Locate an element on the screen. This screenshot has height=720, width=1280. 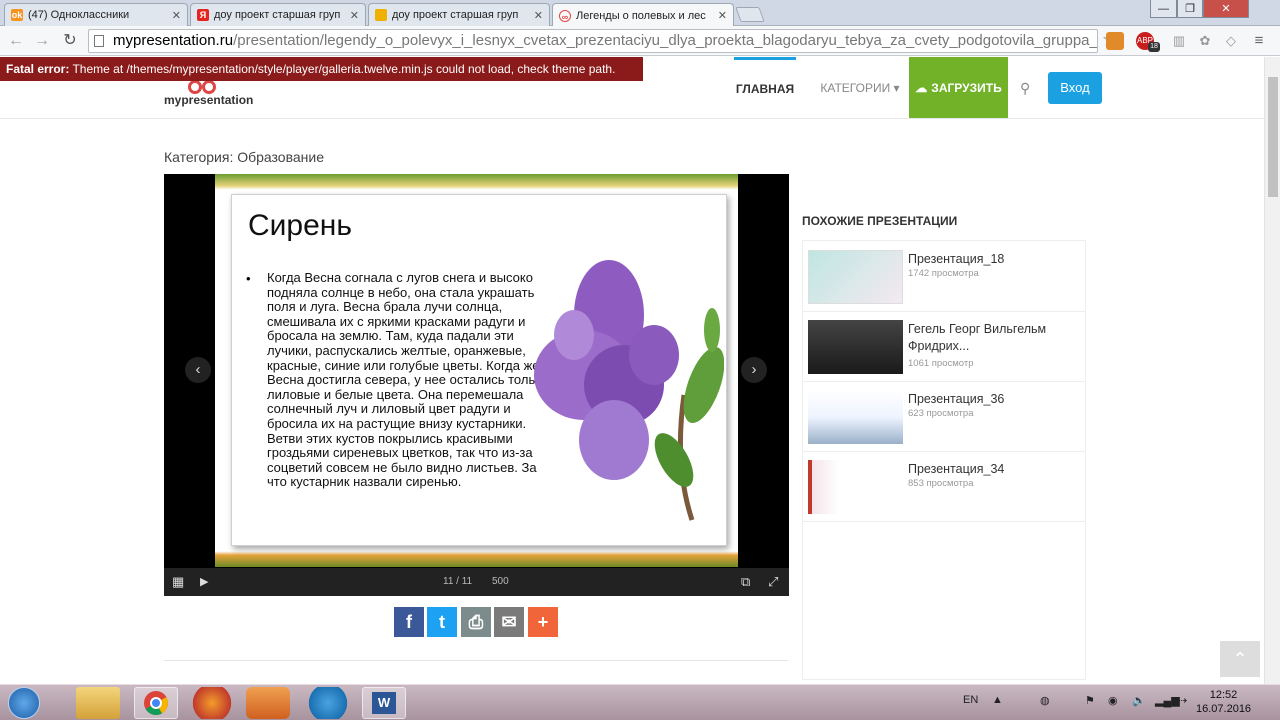
lilac-image is located at coordinates (629, 390).